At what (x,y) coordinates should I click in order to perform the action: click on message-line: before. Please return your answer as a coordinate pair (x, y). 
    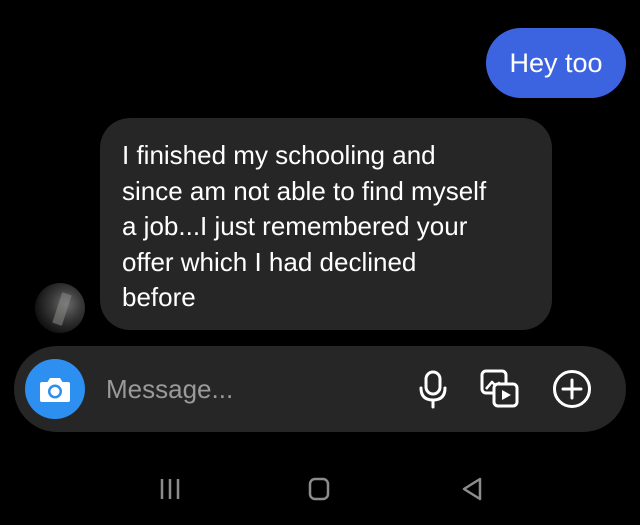
    Looking at the image, I should click on (159, 297).